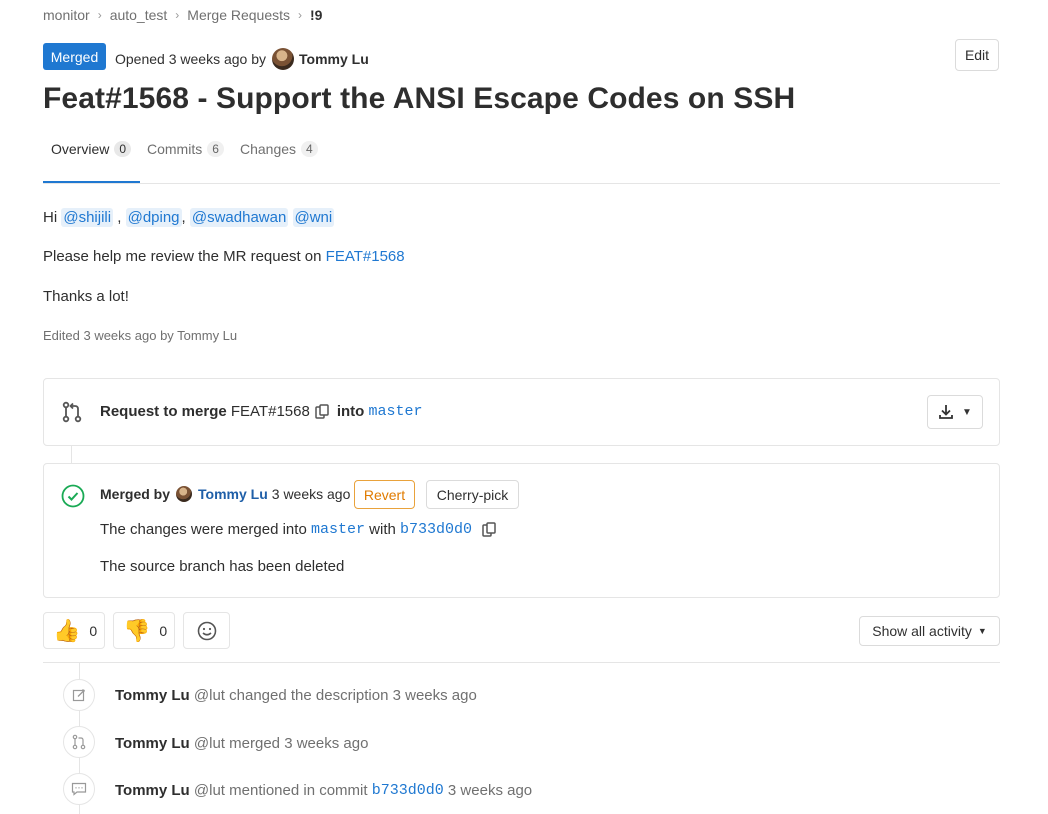  I want to click on pencil-icon, so click(78, 695).